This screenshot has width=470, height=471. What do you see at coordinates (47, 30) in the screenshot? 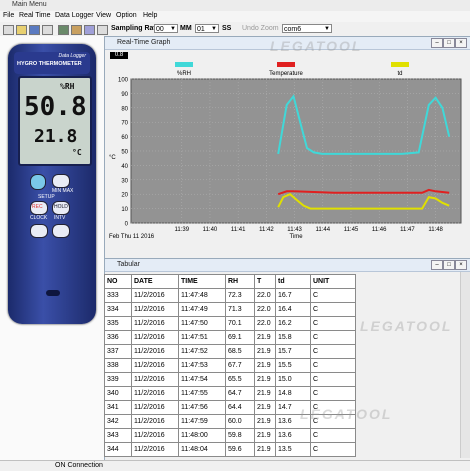
I see `print-icon` at bounding box center [47, 30].